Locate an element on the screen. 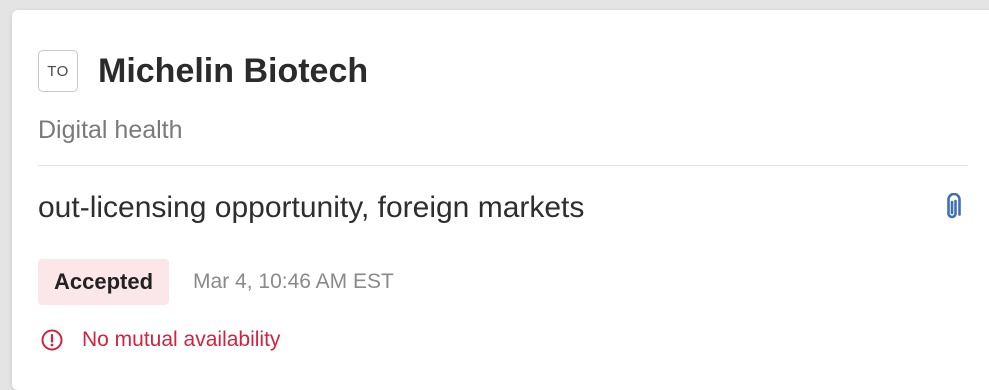 This screenshot has height=390, width=989. alert-circle-icon is located at coordinates (52, 340).